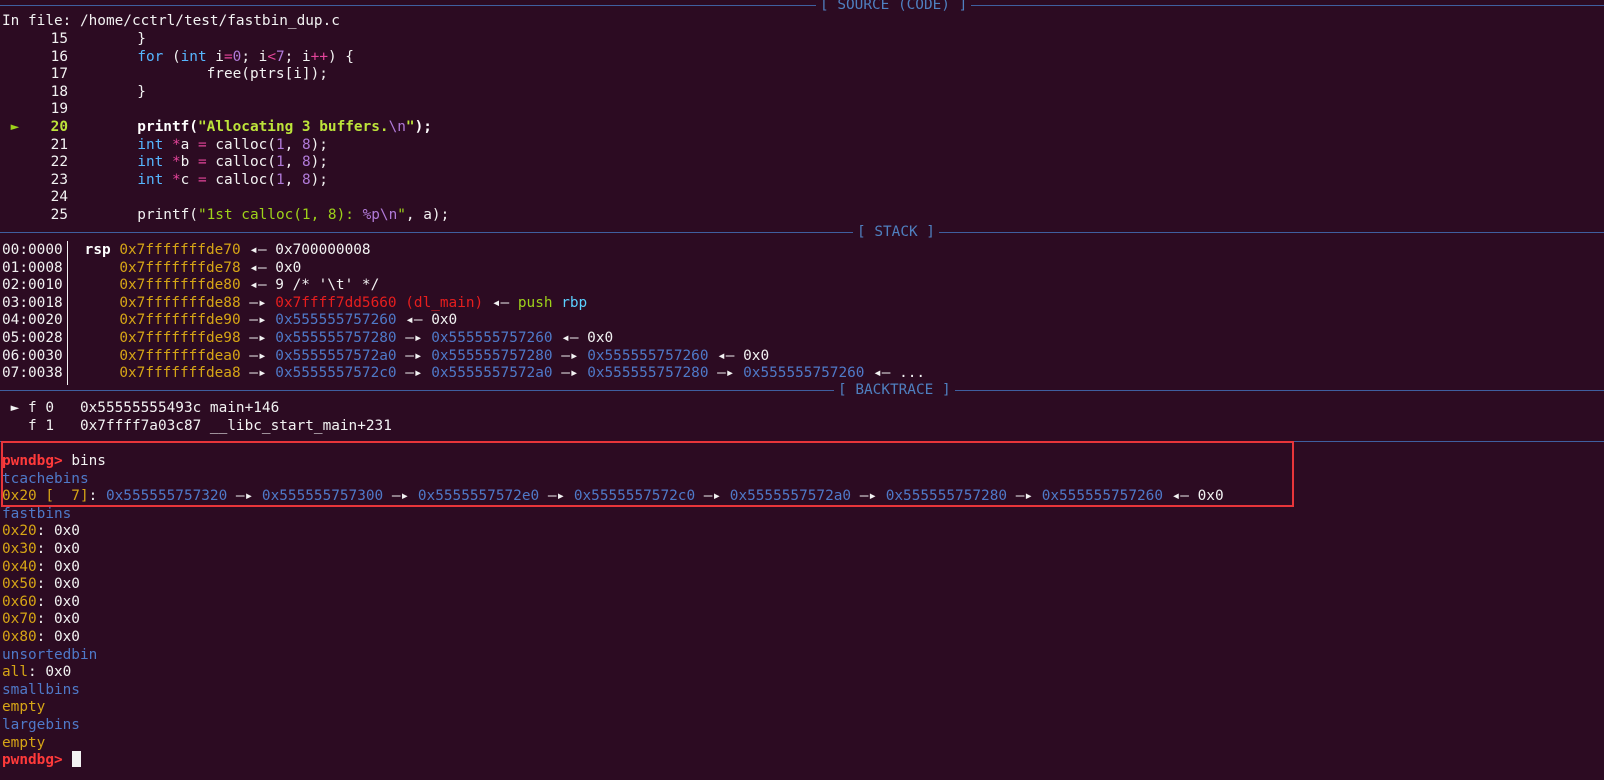 Image resolution: width=1604 pixels, height=780 pixels. Describe the element at coordinates (32, 285) in the screenshot. I see `stack-offset: 02:0010` at that location.